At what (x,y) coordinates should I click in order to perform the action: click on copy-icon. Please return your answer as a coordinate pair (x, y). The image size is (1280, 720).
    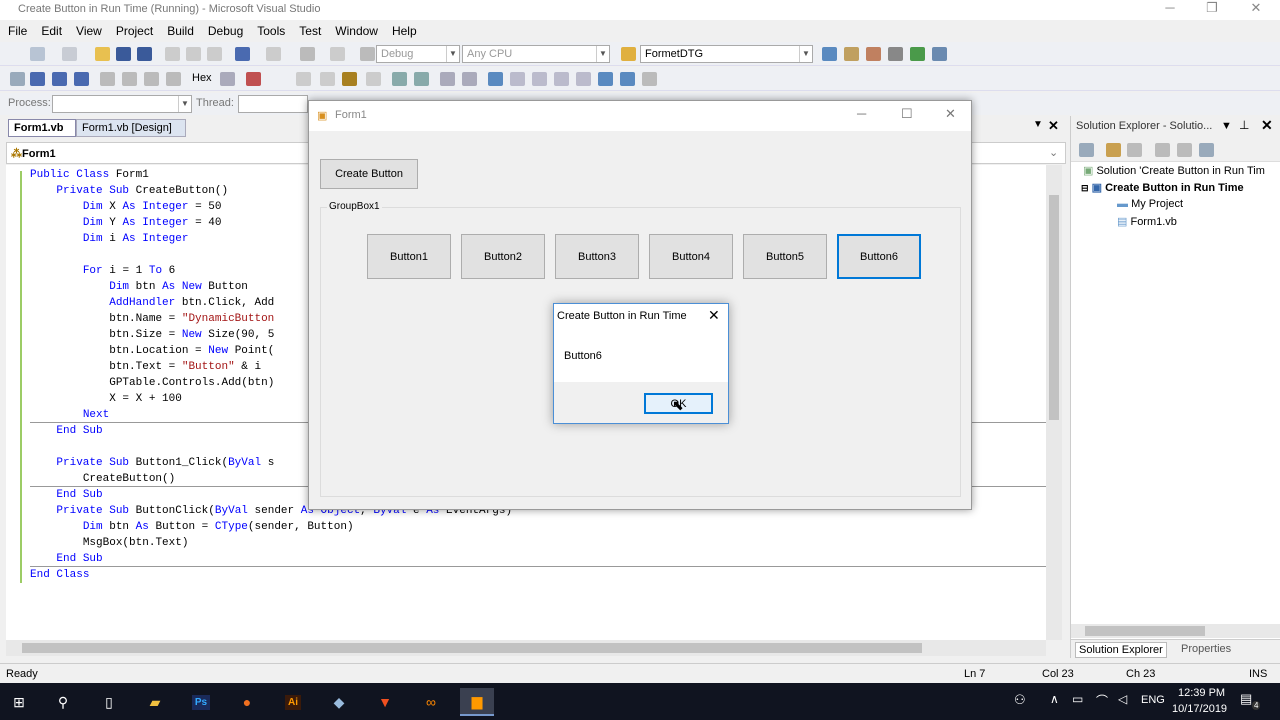
    Looking at the image, I should click on (193, 54).